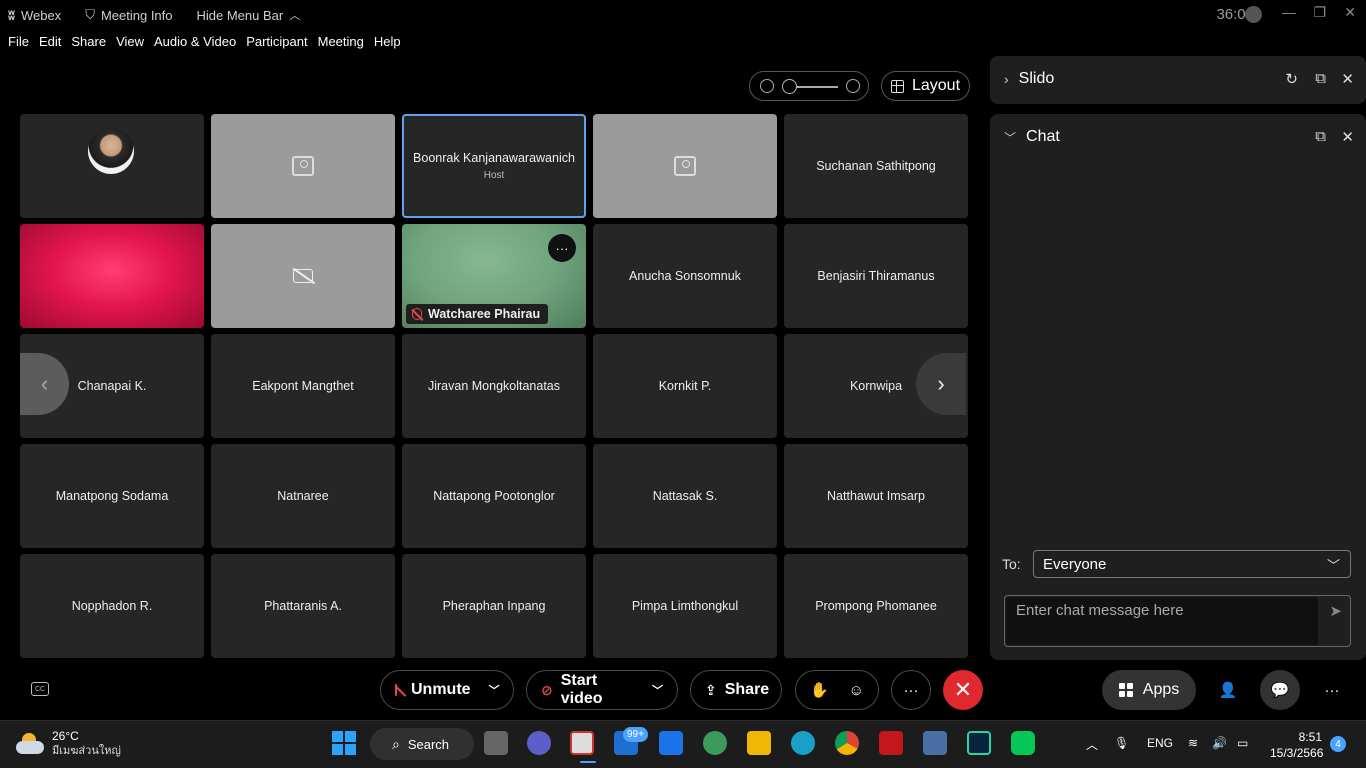 This screenshot has height=768, width=1366. I want to click on participant-tile: Anucha Sonsomnuk, so click(685, 276).